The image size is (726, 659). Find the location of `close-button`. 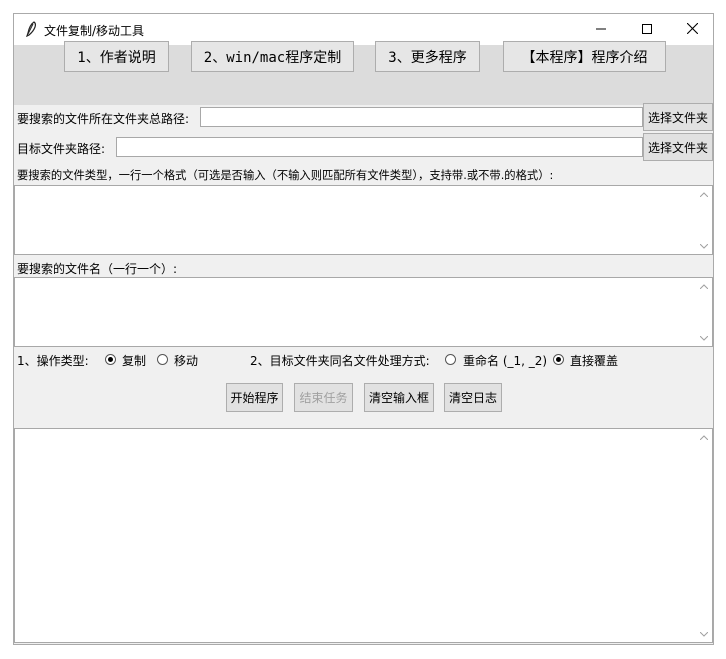

close-button is located at coordinates (692, 29).